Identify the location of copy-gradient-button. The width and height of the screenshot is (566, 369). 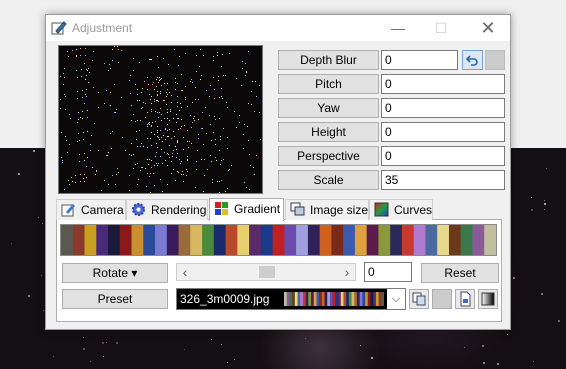
(419, 299).